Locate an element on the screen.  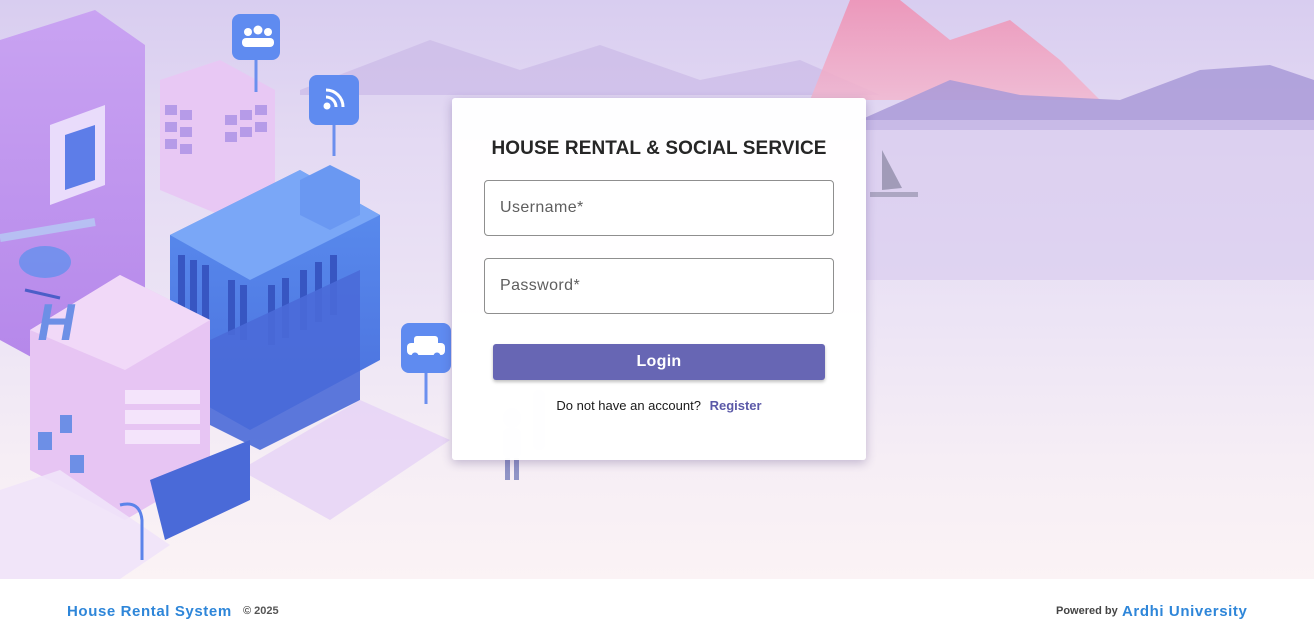
no-account-text: Do not have an account? is located at coordinates (628, 405).